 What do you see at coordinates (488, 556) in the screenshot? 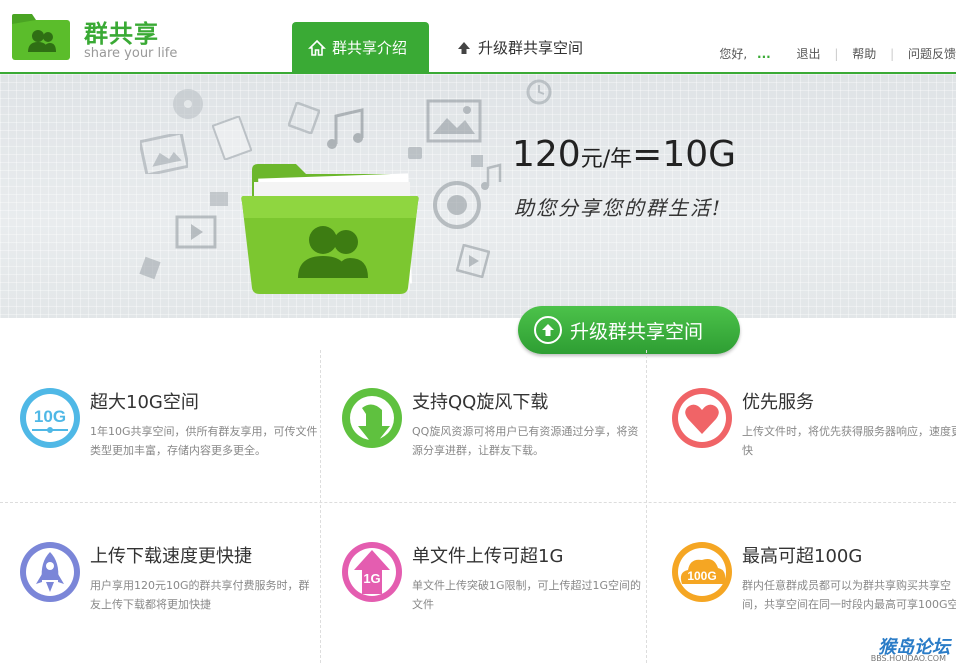
I see `feature-title: 单文件上传可超1G` at bounding box center [488, 556].